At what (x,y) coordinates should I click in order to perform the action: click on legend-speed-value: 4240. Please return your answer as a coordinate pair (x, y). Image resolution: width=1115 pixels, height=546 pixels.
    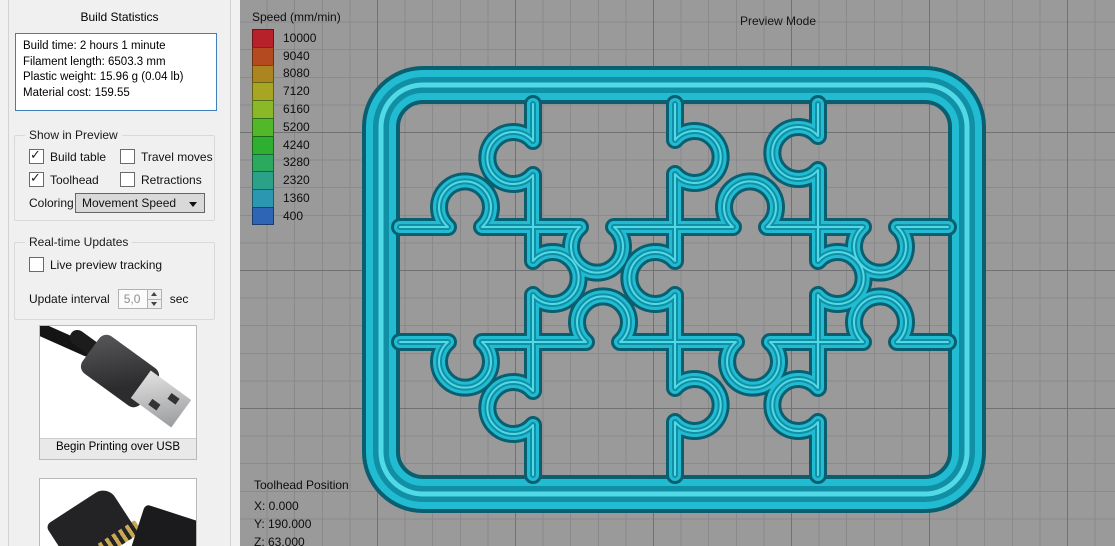
    Looking at the image, I should click on (296, 144).